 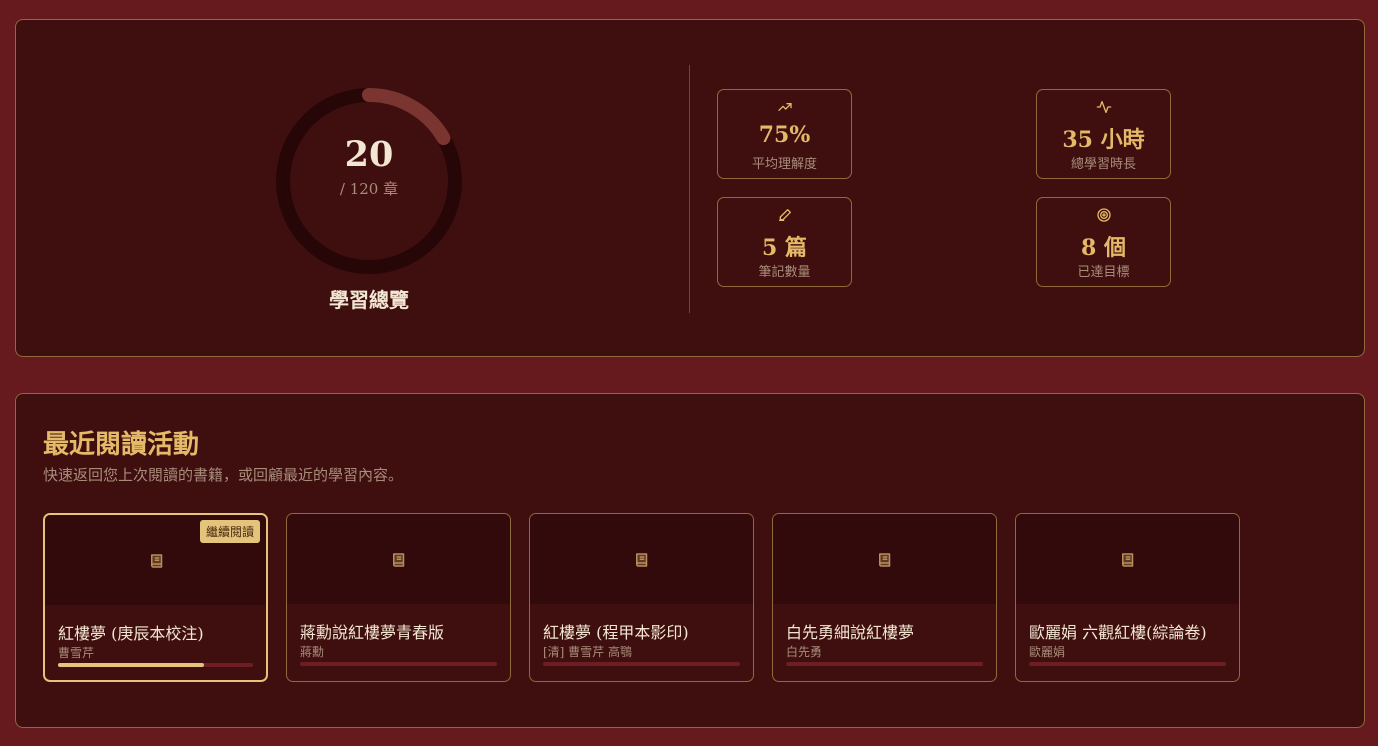 I want to click on chapters-total: / 120 章, so click(x=369, y=189).